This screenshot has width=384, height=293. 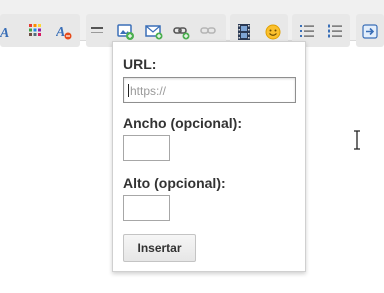 I want to click on insert-image-icon, so click(x=126, y=32).